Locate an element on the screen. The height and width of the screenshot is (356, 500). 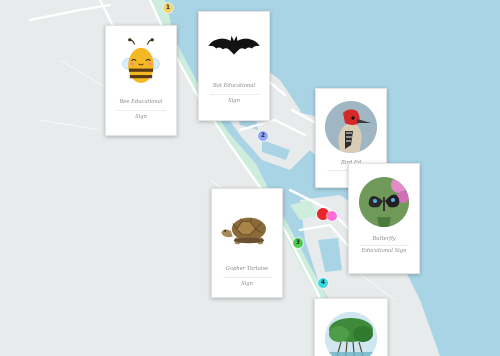
popup-card-bat: Bat Educational Sign is located at coordinates (234, 66).